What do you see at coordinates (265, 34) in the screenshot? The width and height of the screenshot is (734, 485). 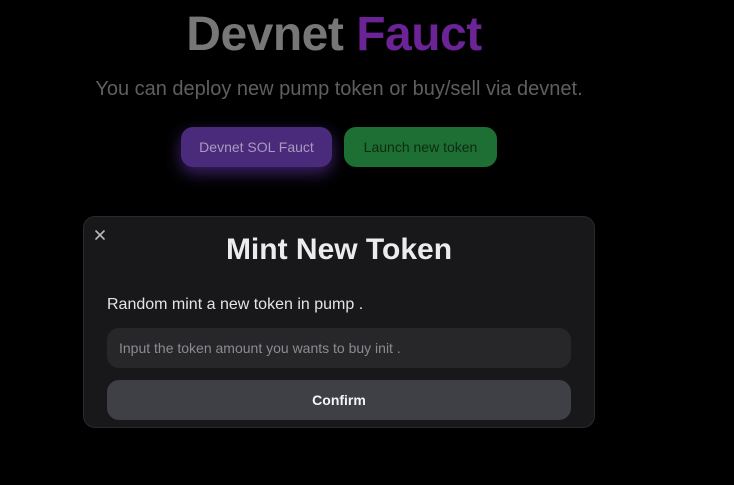 I see `title-devnet: Devnet` at bounding box center [265, 34].